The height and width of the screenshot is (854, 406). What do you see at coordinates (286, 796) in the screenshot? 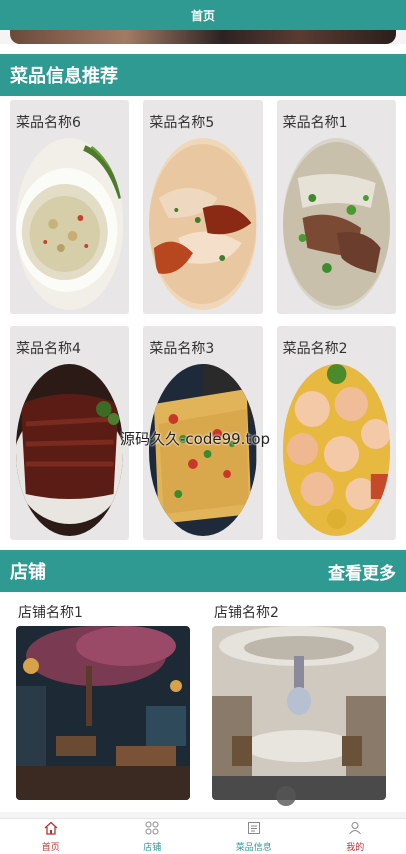
I see `floating-button` at bounding box center [286, 796].